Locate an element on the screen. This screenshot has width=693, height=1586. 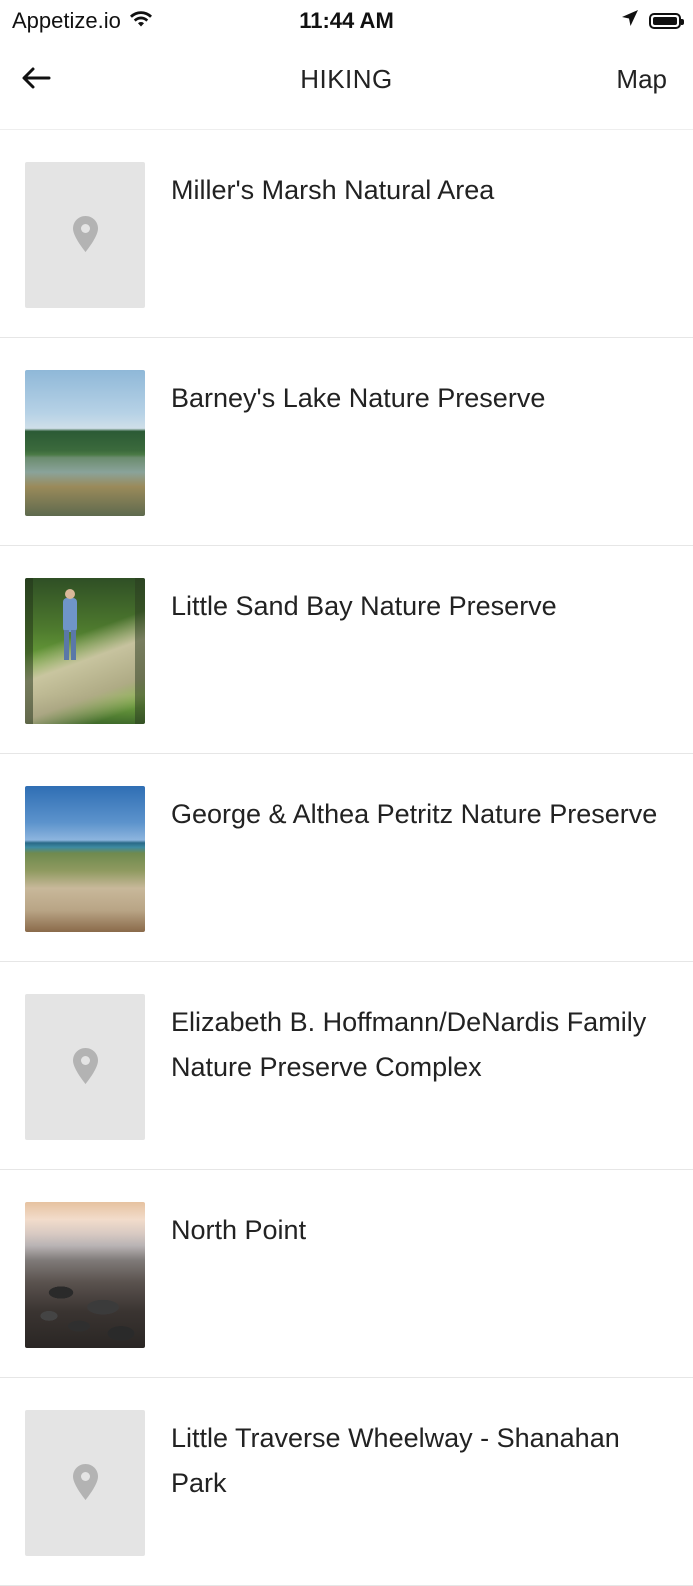
list-item: Little Traverse Wheelway - Shanahan Park is located at coordinates (346, 1482).